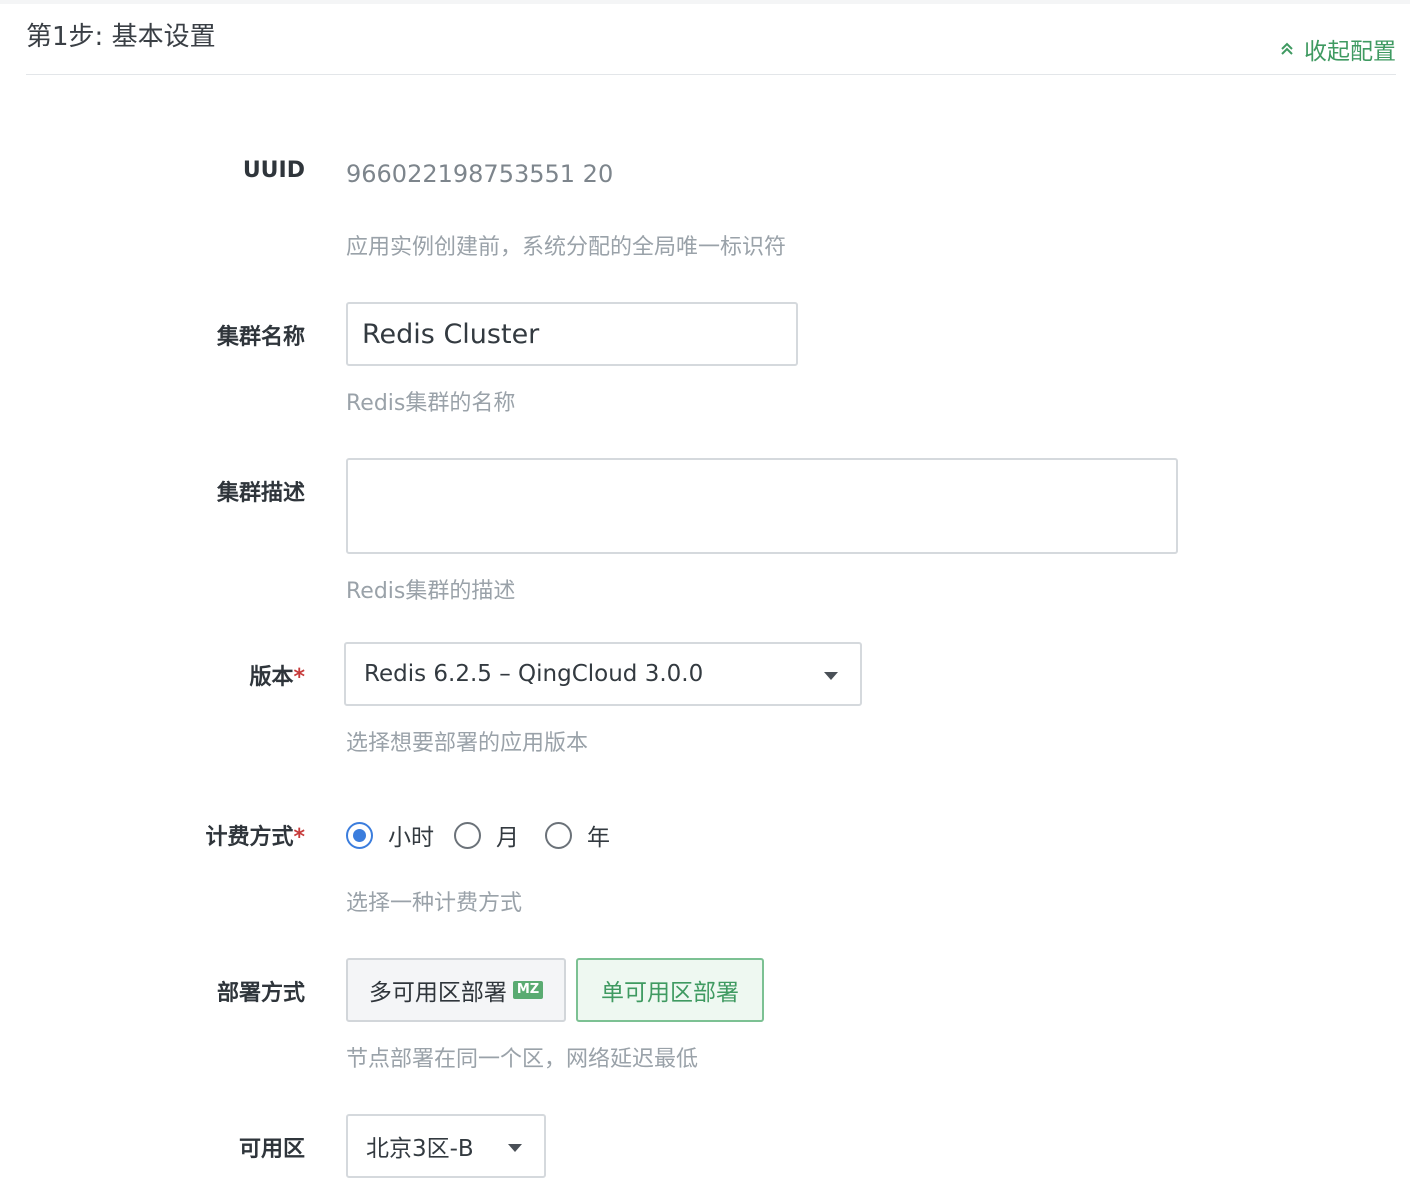 Image resolution: width=1410 pixels, height=1202 pixels. What do you see at coordinates (1287, 49) in the screenshot?
I see `double-chevron-up-icon` at bounding box center [1287, 49].